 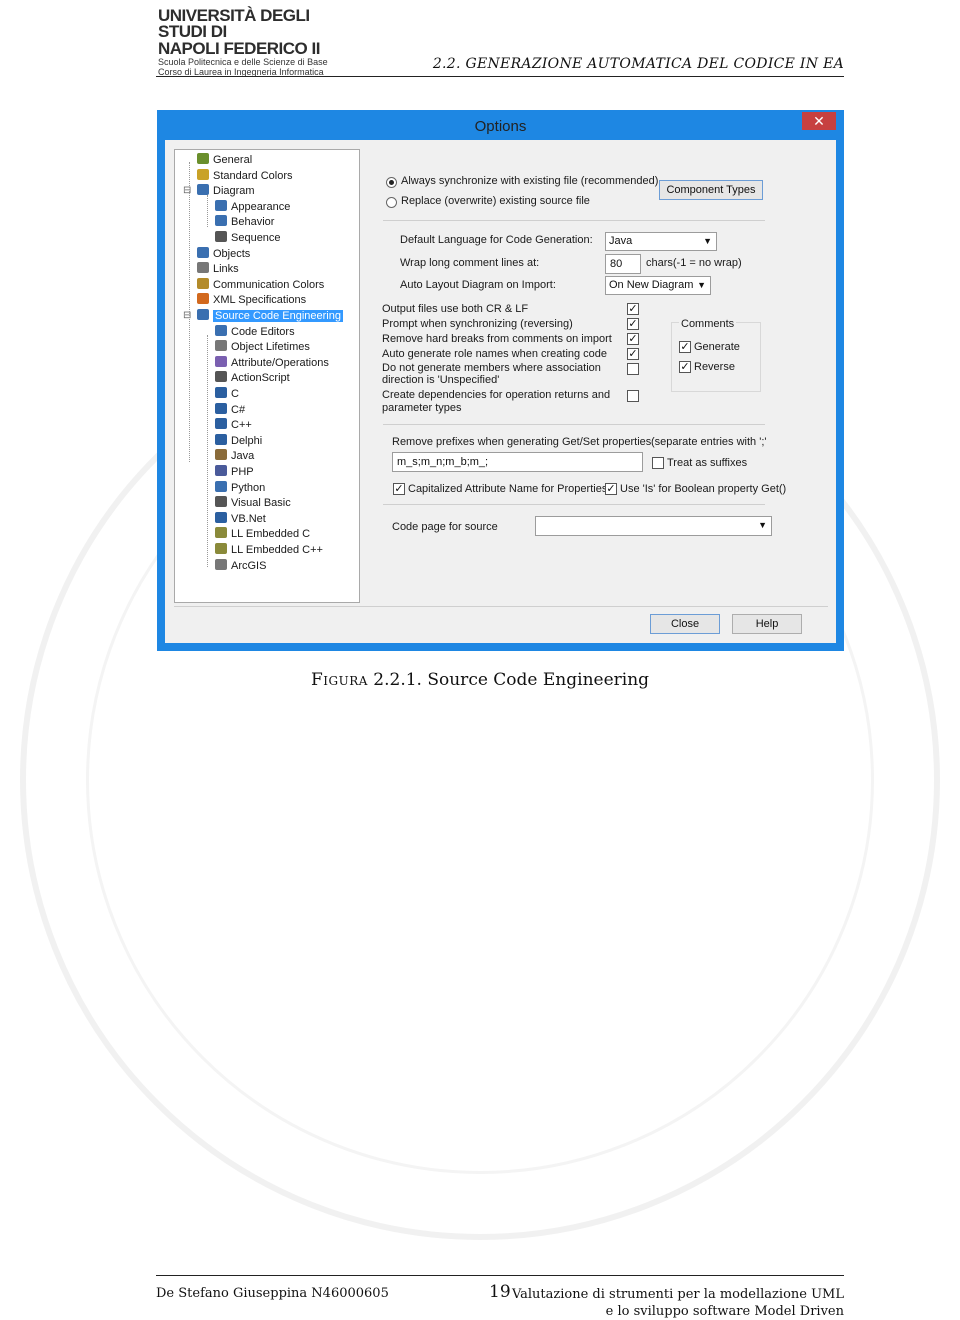 I want to click on logo-line-2: NAPOLI FEDERICO II, so click(x=239, y=48).